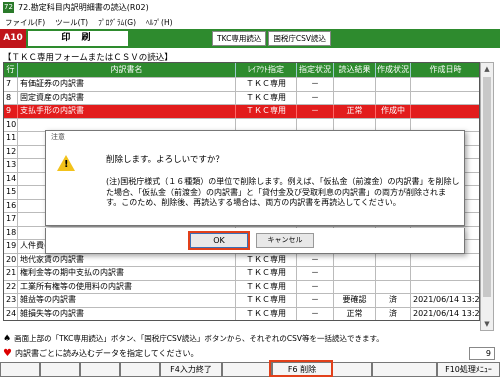 This screenshot has width=500, height=377. What do you see at coordinates (11, 273) in the screenshot?
I see `row-number: 21` at bounding box center [11, 273].